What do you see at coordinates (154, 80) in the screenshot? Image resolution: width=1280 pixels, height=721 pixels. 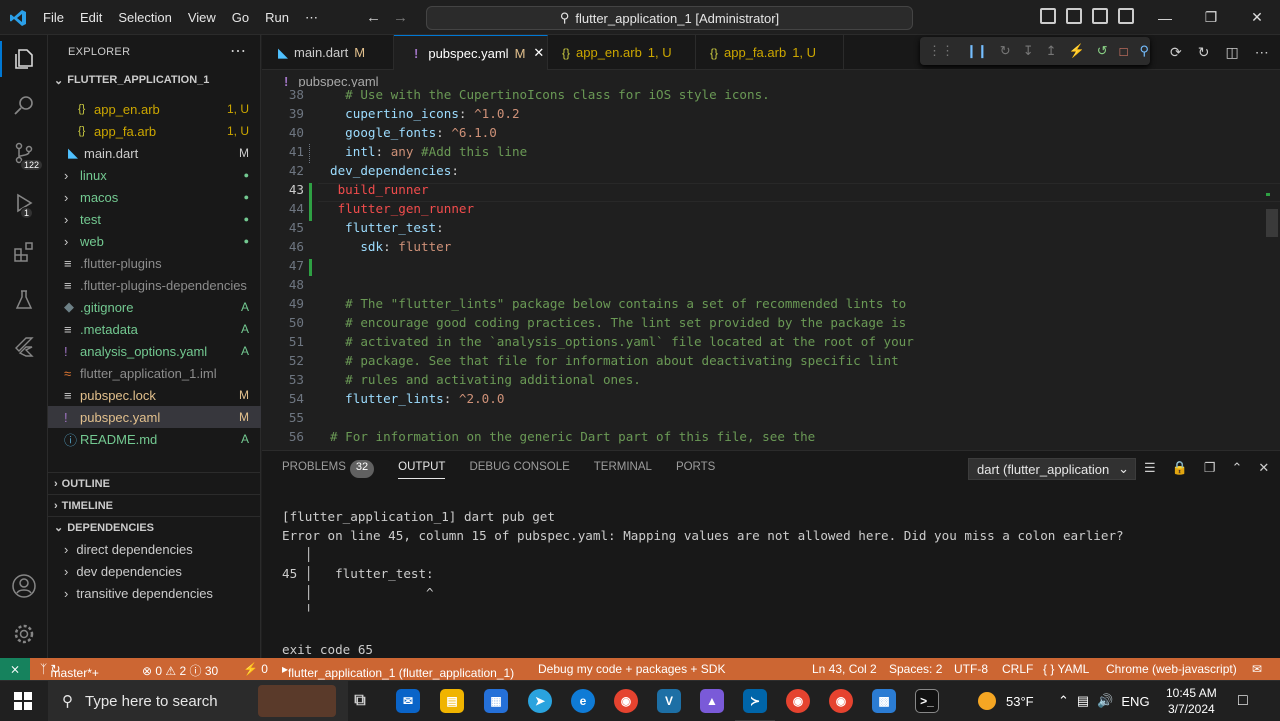 I see `workspace-root: ⌄ FLUTTER_APPLICATION_1` at bounding box center [154, 80].